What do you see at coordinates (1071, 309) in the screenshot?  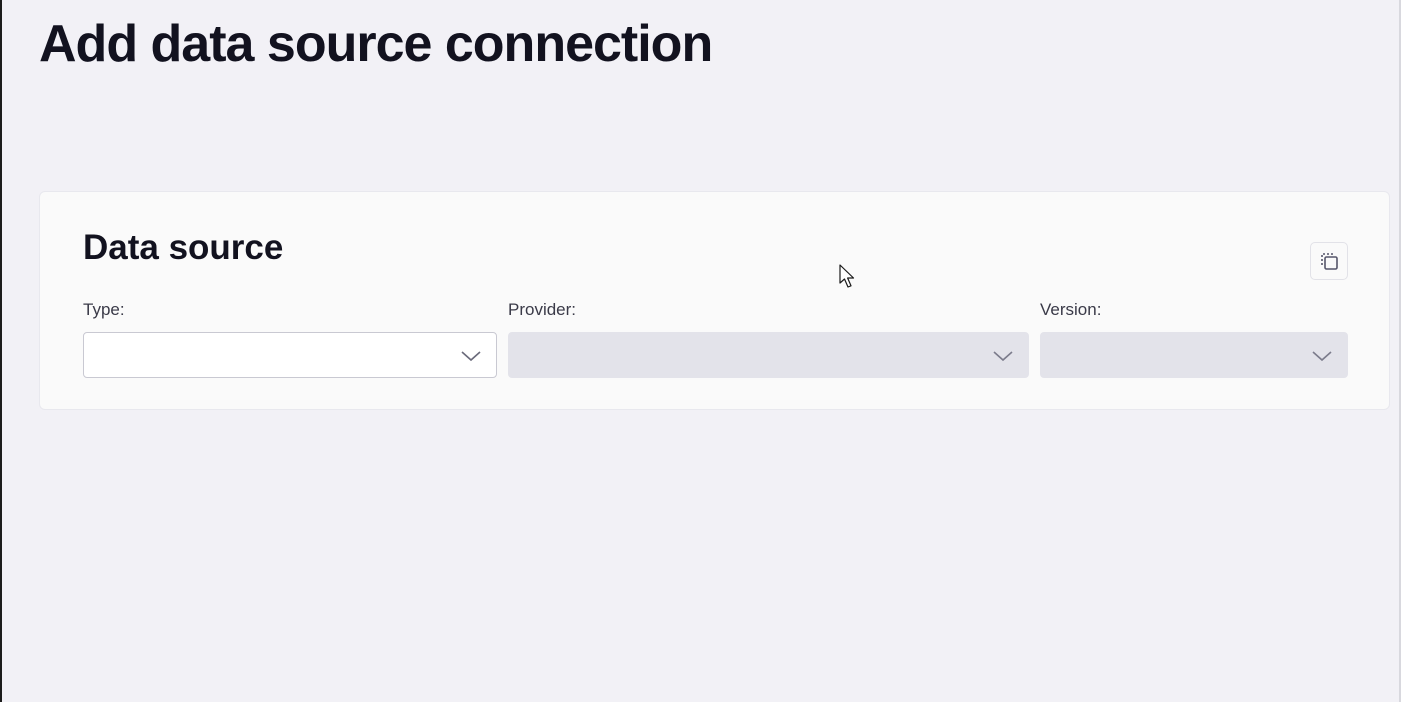 I see `version-label: Version:` at bounding box center [1071, 309].